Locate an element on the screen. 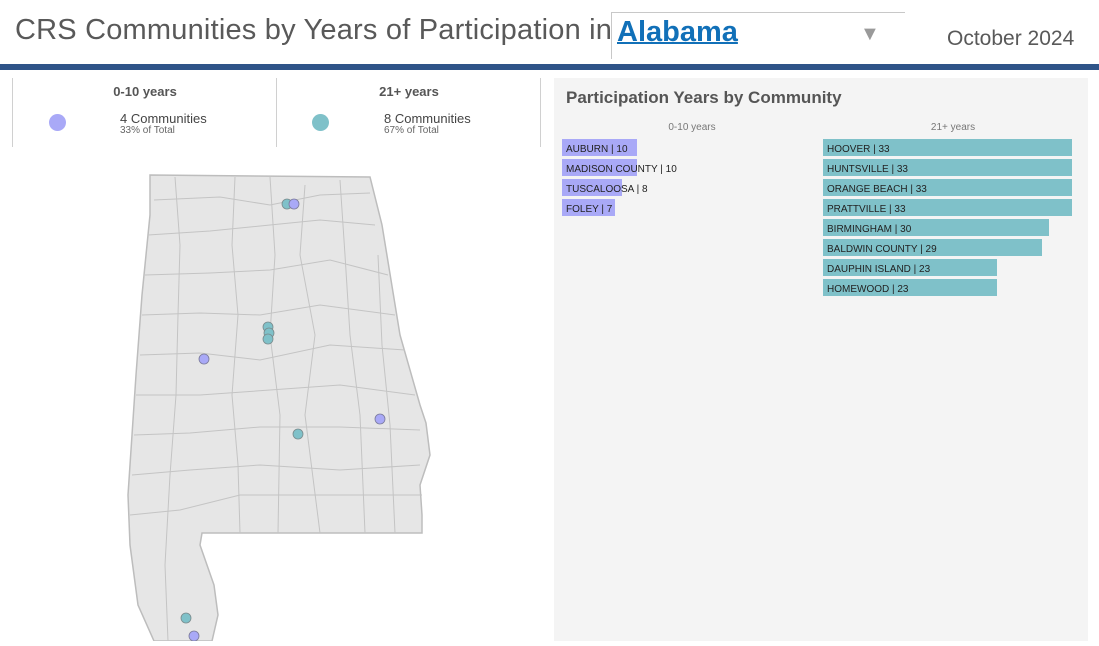  bar-label: AUBURN | 10 is located at coordinates (597, 149).